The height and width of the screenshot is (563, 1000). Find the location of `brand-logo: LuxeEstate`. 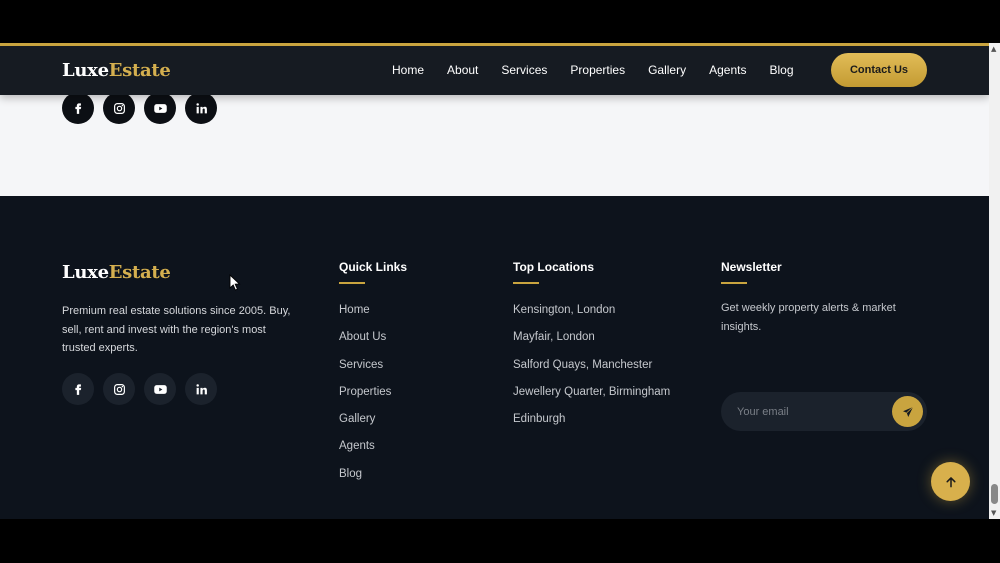

brand-logo: LuxeEstate is located at coordinates (116, 70).